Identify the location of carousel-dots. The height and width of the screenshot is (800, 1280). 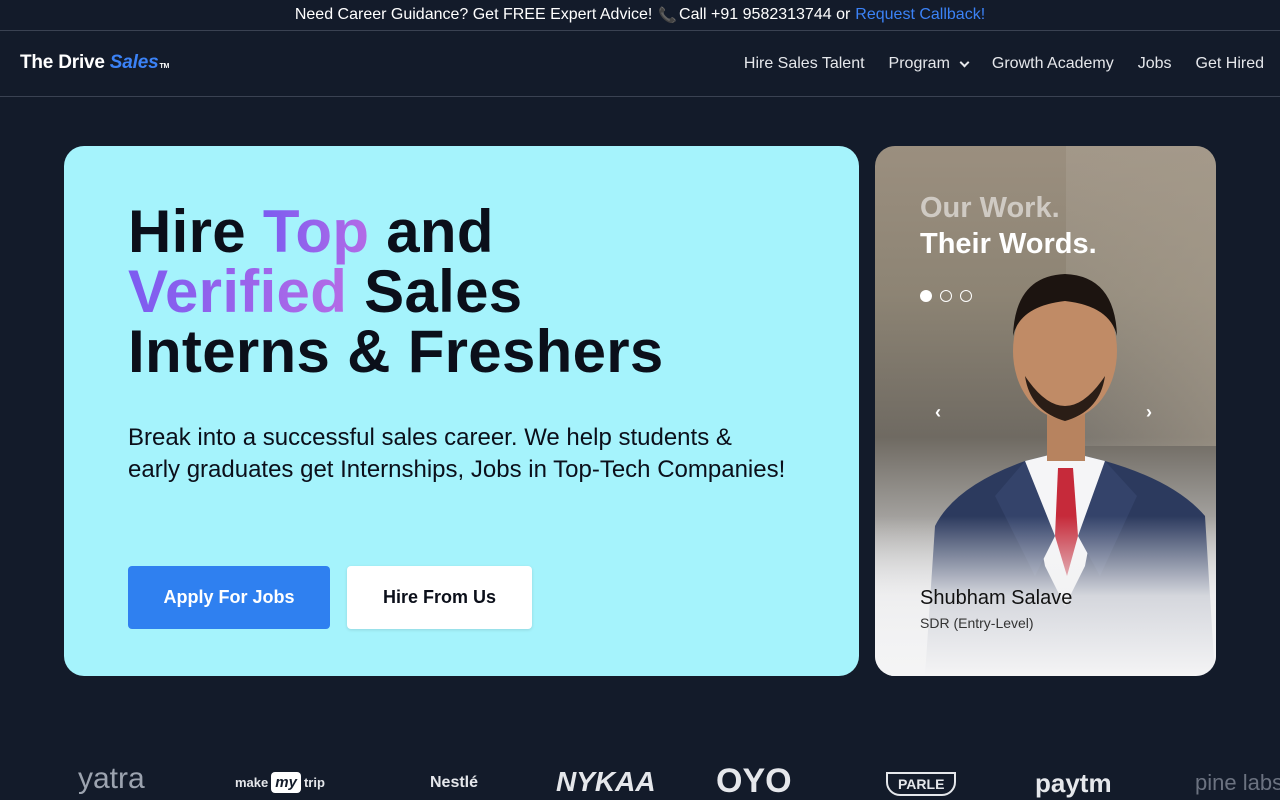
(946, 296).